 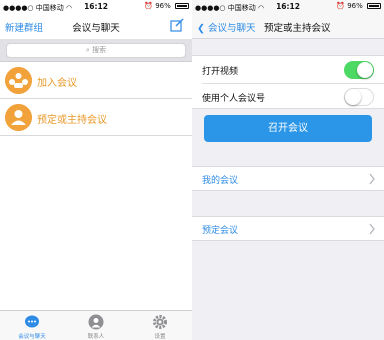 I want to click on tab-contacts: 联系人, so click(x=96, y=325).